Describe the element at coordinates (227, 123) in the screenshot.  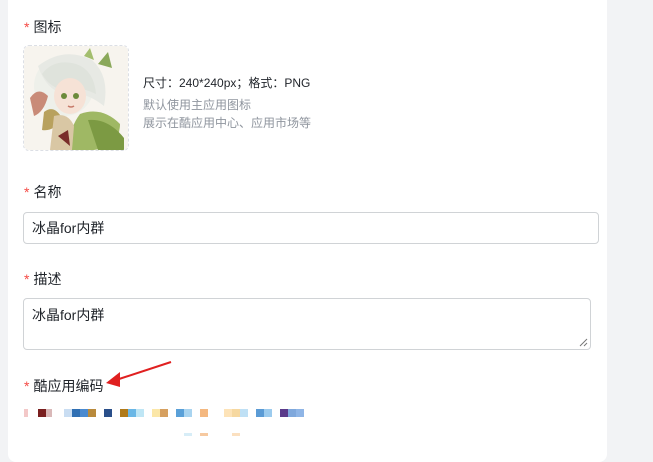
I see `icon-hint-display: 展示在酷应用中心、应用市场等` at that location.